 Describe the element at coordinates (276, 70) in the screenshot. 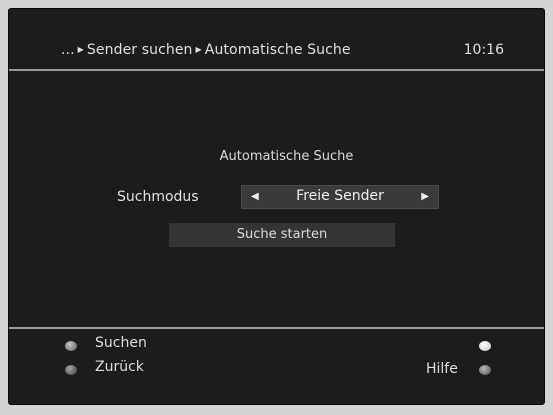

I see `header-divider` at that location.